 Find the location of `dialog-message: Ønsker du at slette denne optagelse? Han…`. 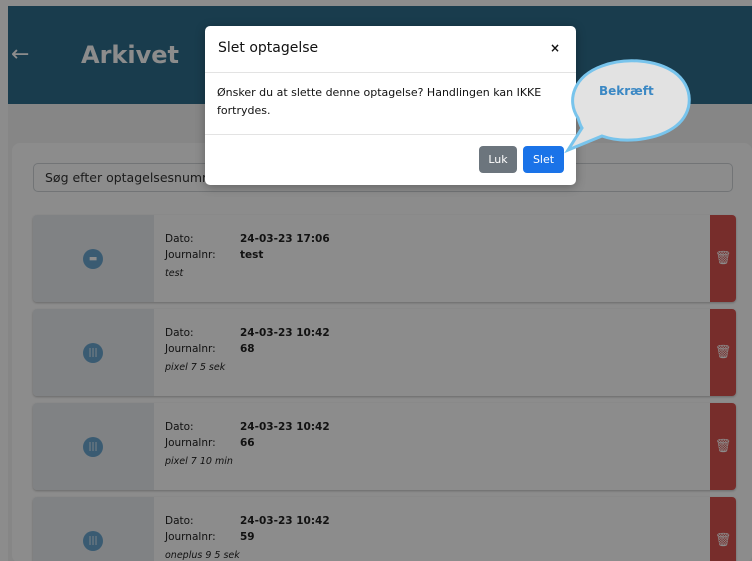

dialog-message: Ønsker du at slette denne optagelse? Han… is located at coordinates (379, 101).